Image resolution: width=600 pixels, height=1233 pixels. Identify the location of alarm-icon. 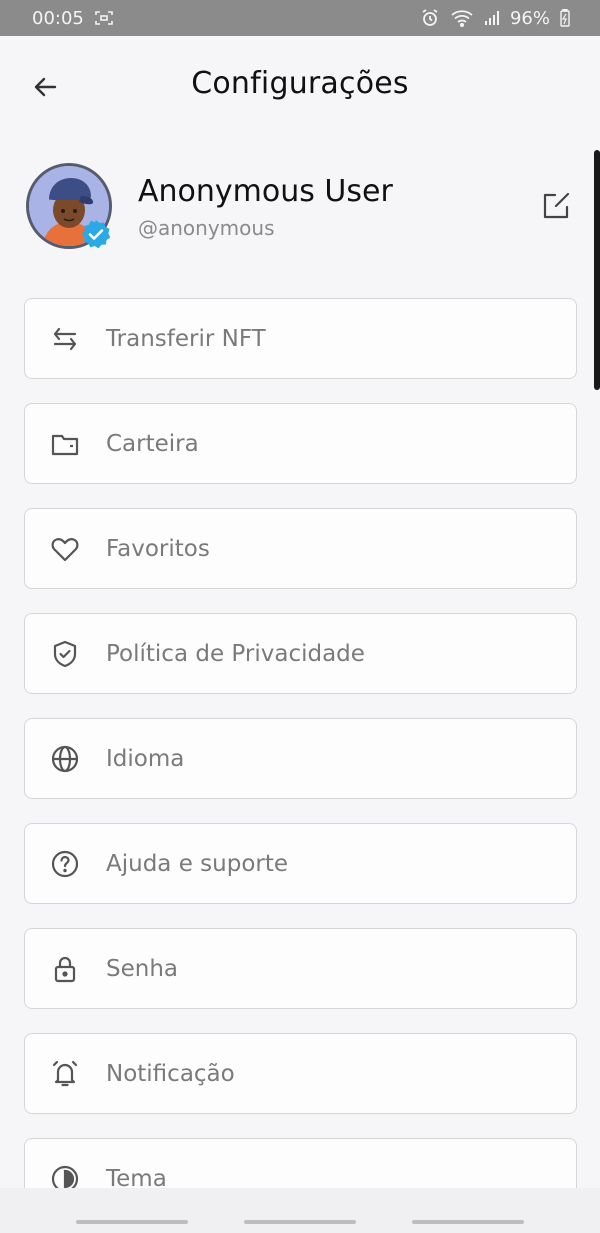
(430, 18).